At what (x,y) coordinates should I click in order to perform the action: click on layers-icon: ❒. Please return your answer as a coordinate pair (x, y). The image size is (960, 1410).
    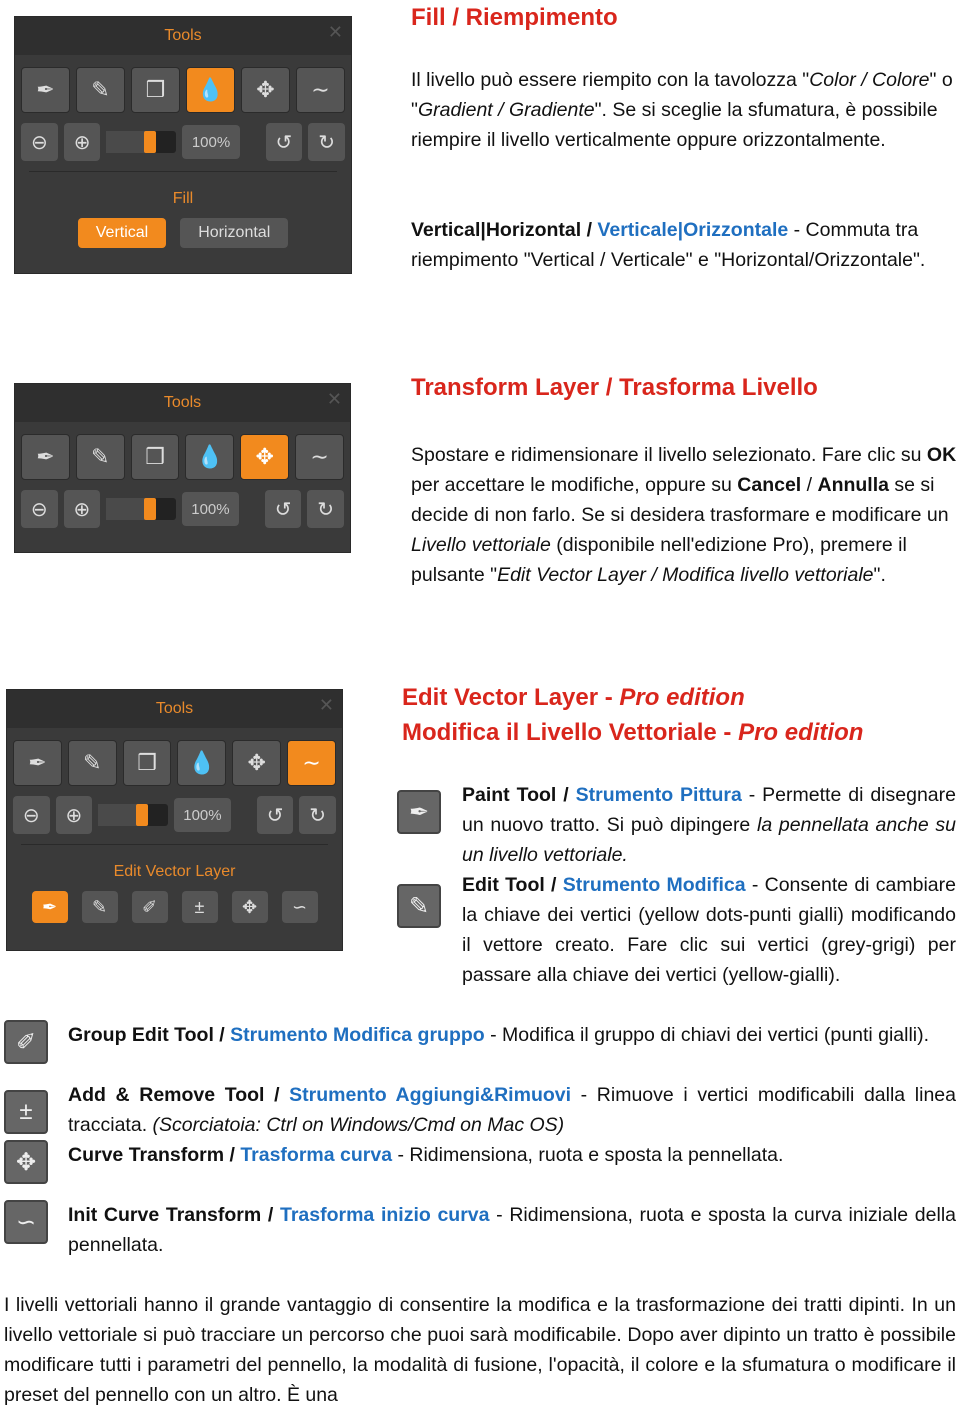
    Looking at the image, I should click on (155, 456).